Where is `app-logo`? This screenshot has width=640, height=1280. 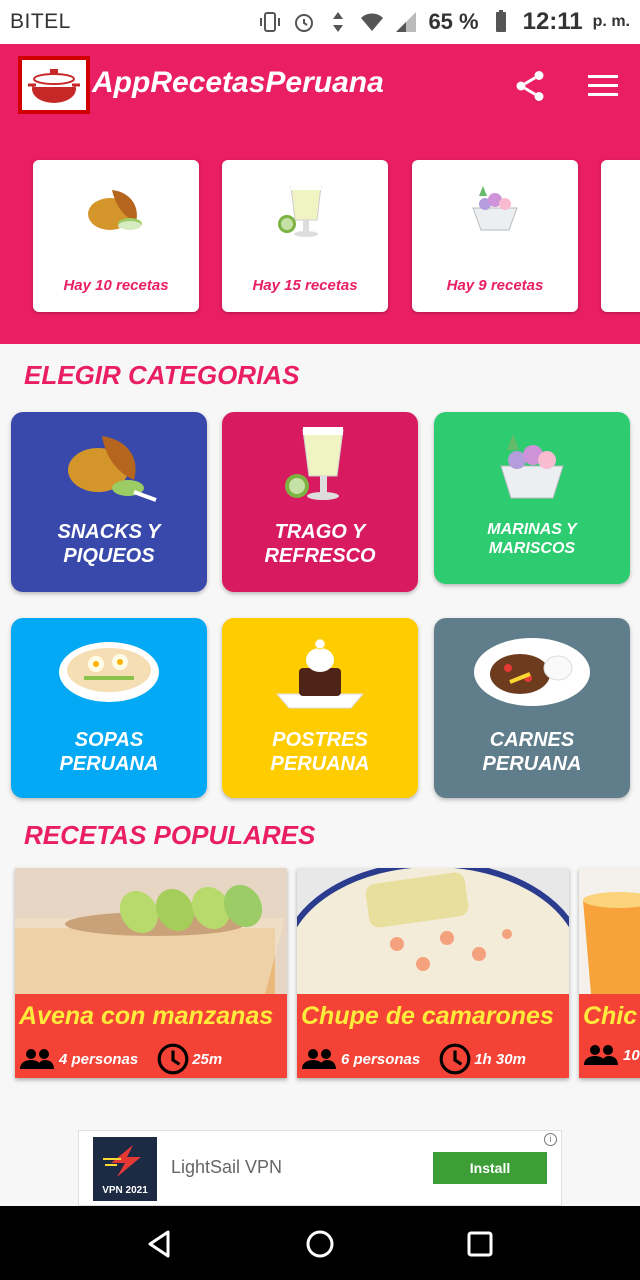 app-logo is located at coordinates (54, 85).